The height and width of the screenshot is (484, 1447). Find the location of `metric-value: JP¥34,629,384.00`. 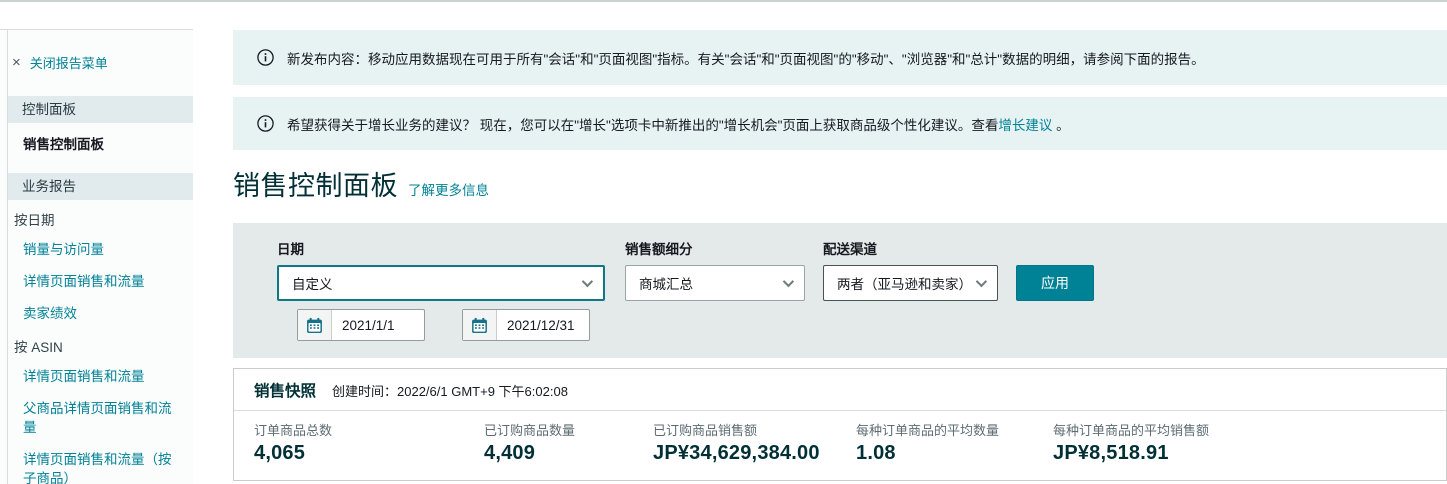

metric-value: JP¥34,629,384.00 is located at coordinates (736, 453).